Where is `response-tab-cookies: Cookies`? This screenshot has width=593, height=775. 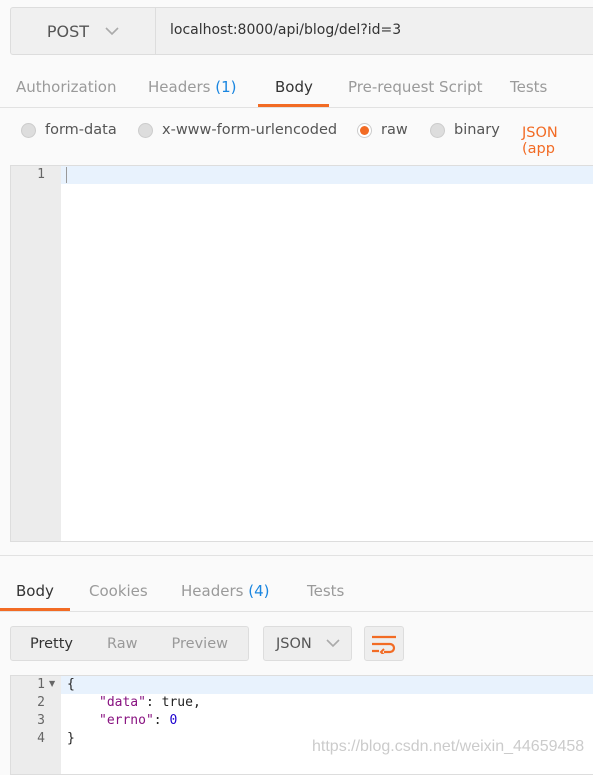 response-tab-cookies: Cookies is located at coordinates (118, 591).